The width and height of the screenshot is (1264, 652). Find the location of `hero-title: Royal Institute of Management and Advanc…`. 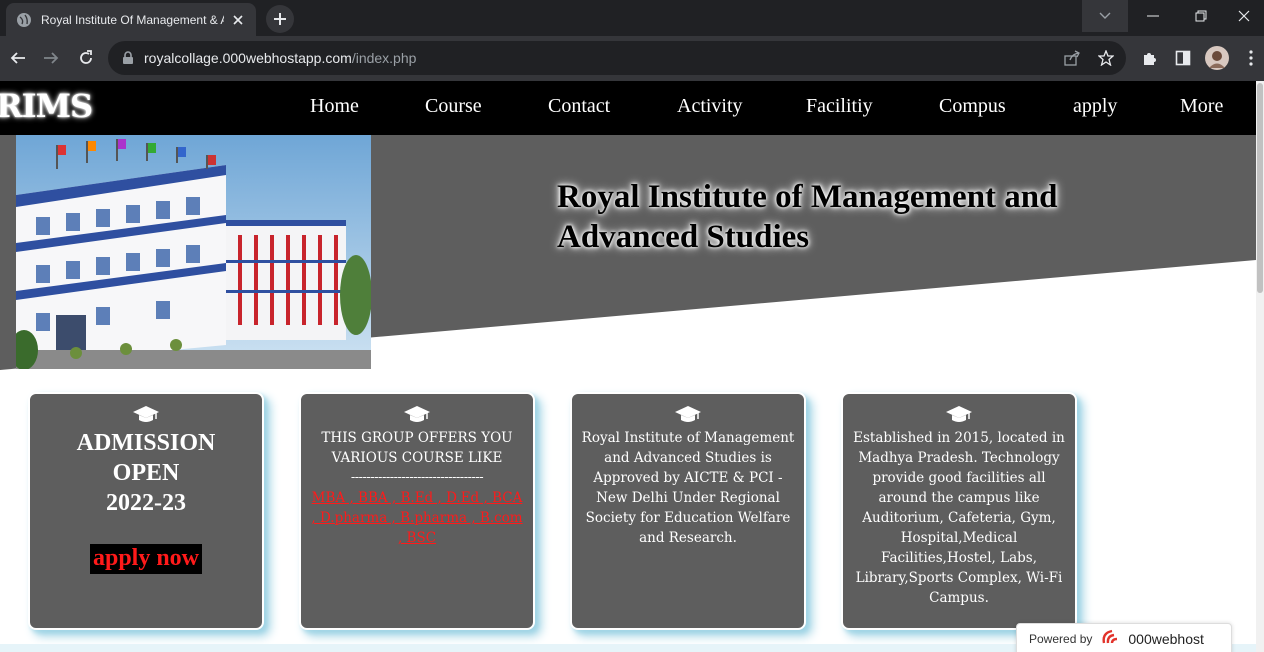

hero-title: Royal Institute of Management and Advanc… is located at coordinates (837, 217).